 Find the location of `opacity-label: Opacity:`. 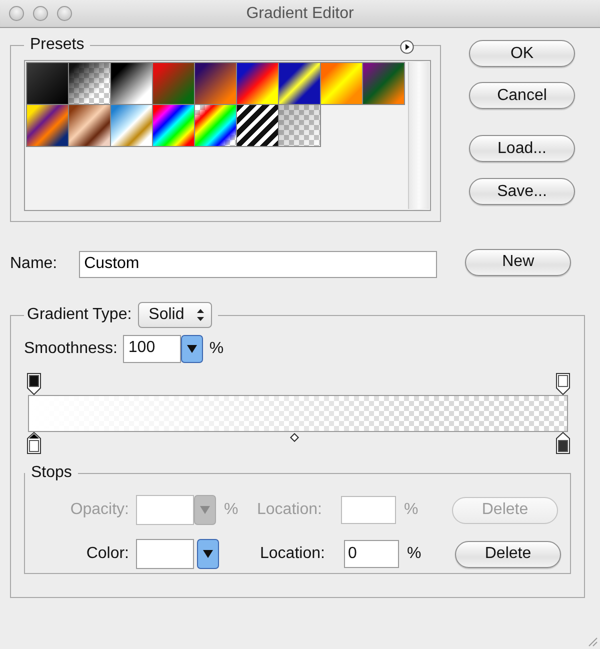

opacity-label: Opacity: is located at coordinates (99, 510).